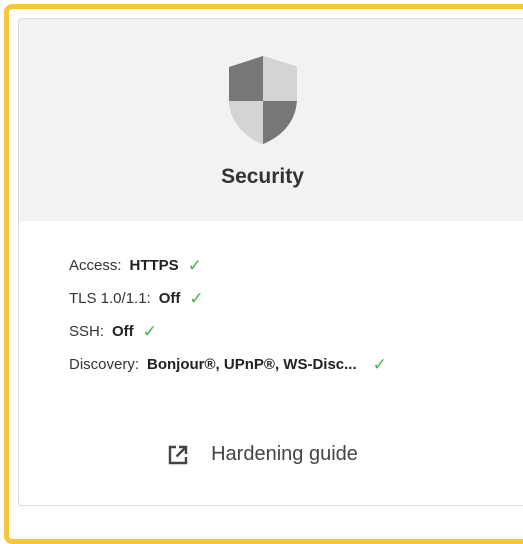 The width and height of the screenshot is (523, 544). I want to click on status-key: Access:, so click(95, 265).